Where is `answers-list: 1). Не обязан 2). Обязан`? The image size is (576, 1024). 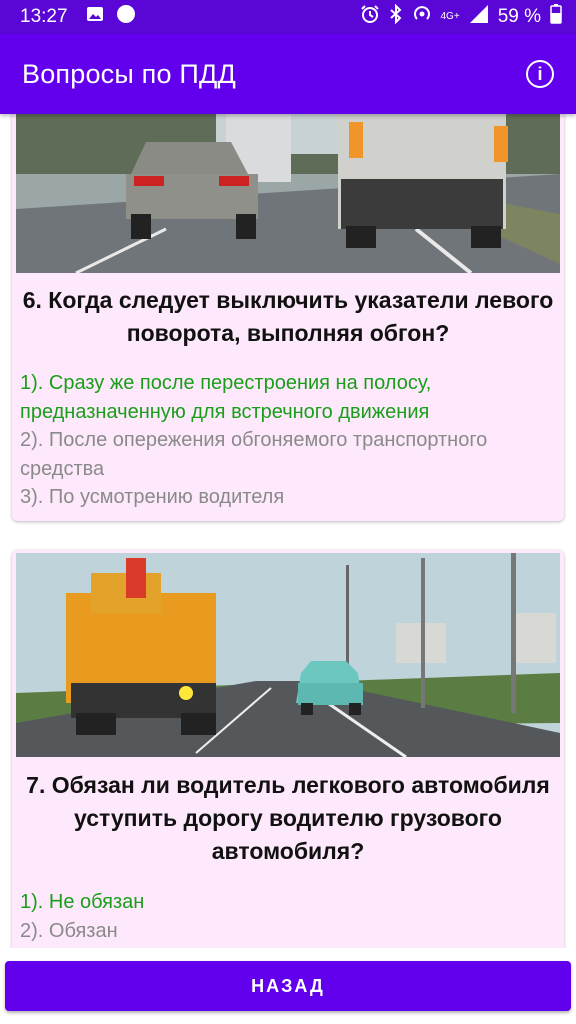
answers-list: 1). Не обязан 2). Обязан is located at coordinates (288, 916).